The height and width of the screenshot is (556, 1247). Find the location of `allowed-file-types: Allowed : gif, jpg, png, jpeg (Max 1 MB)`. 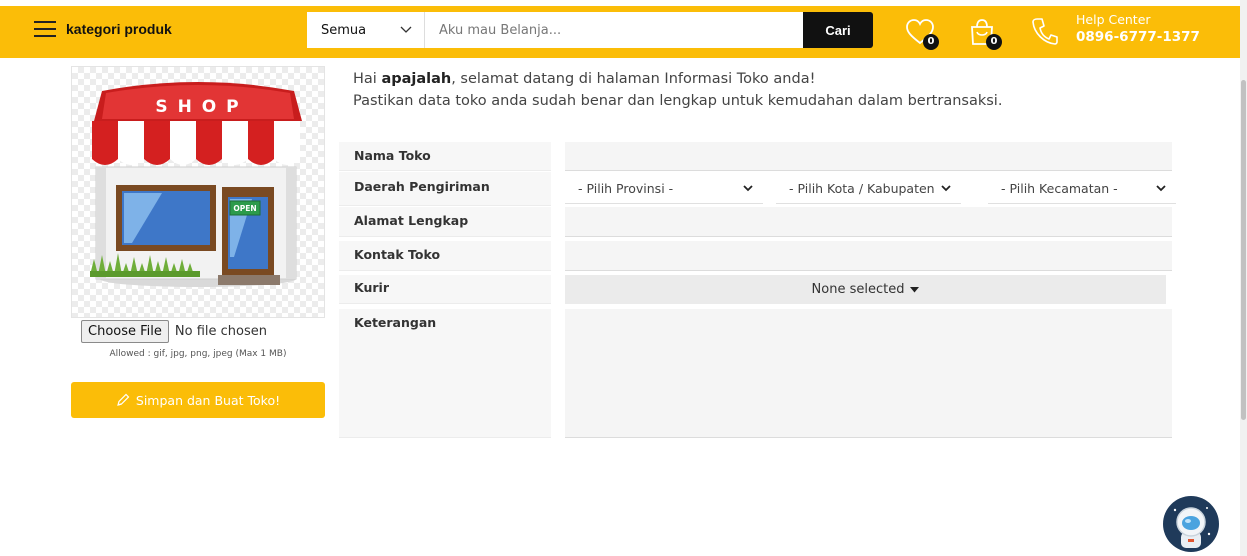

allowed-file-types: Allowed : gif, jpg, png, jpeg (Max 1 MB) is located at coordinates (198, 354).